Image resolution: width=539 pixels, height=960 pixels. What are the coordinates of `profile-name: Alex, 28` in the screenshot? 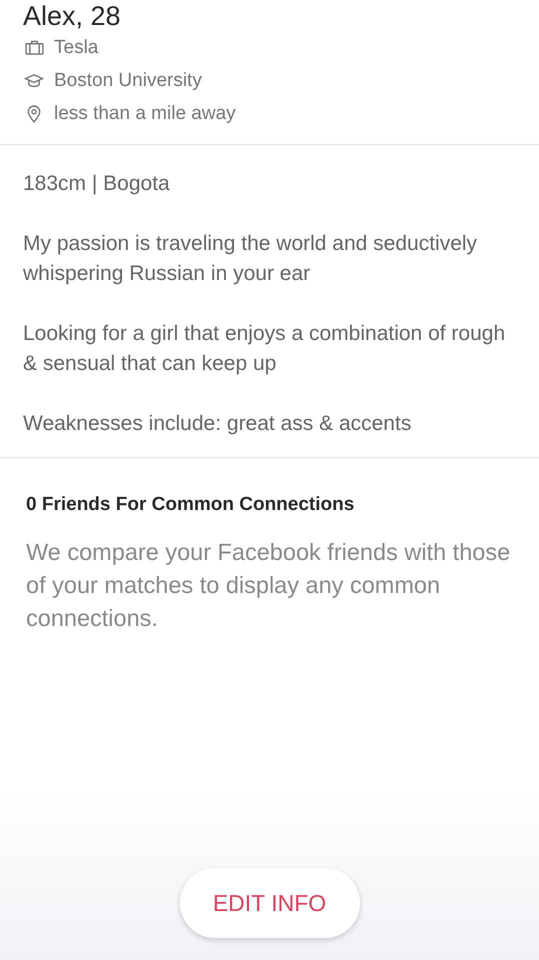 It's located at (72, 15).